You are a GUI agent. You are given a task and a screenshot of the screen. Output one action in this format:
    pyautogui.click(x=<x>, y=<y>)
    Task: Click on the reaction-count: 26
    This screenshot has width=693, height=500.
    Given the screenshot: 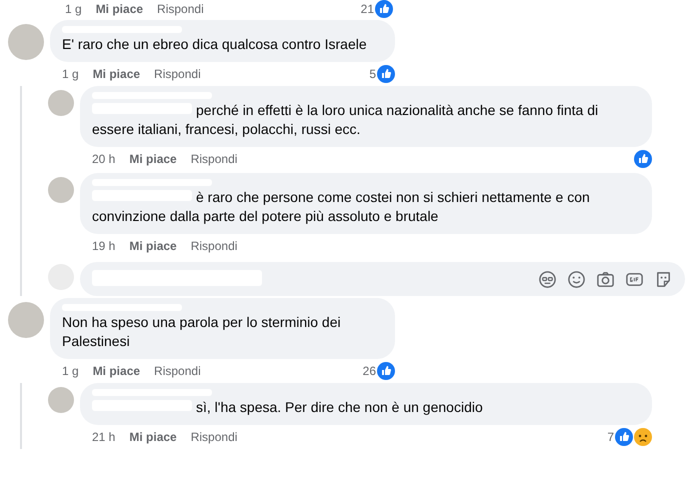 What is the action you would take?
    pyautogui.click(x=369, y=371)
    